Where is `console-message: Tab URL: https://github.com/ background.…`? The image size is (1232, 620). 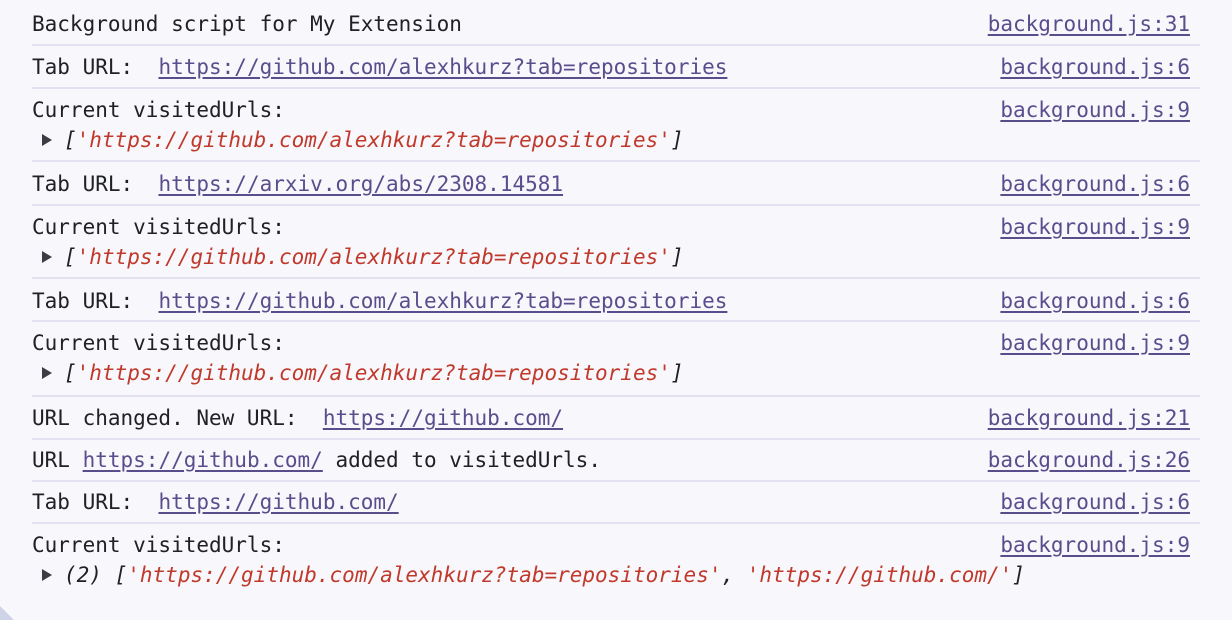
console-message: Tab URL: https://github.com/ background.… is located at coordinates (616, 502).